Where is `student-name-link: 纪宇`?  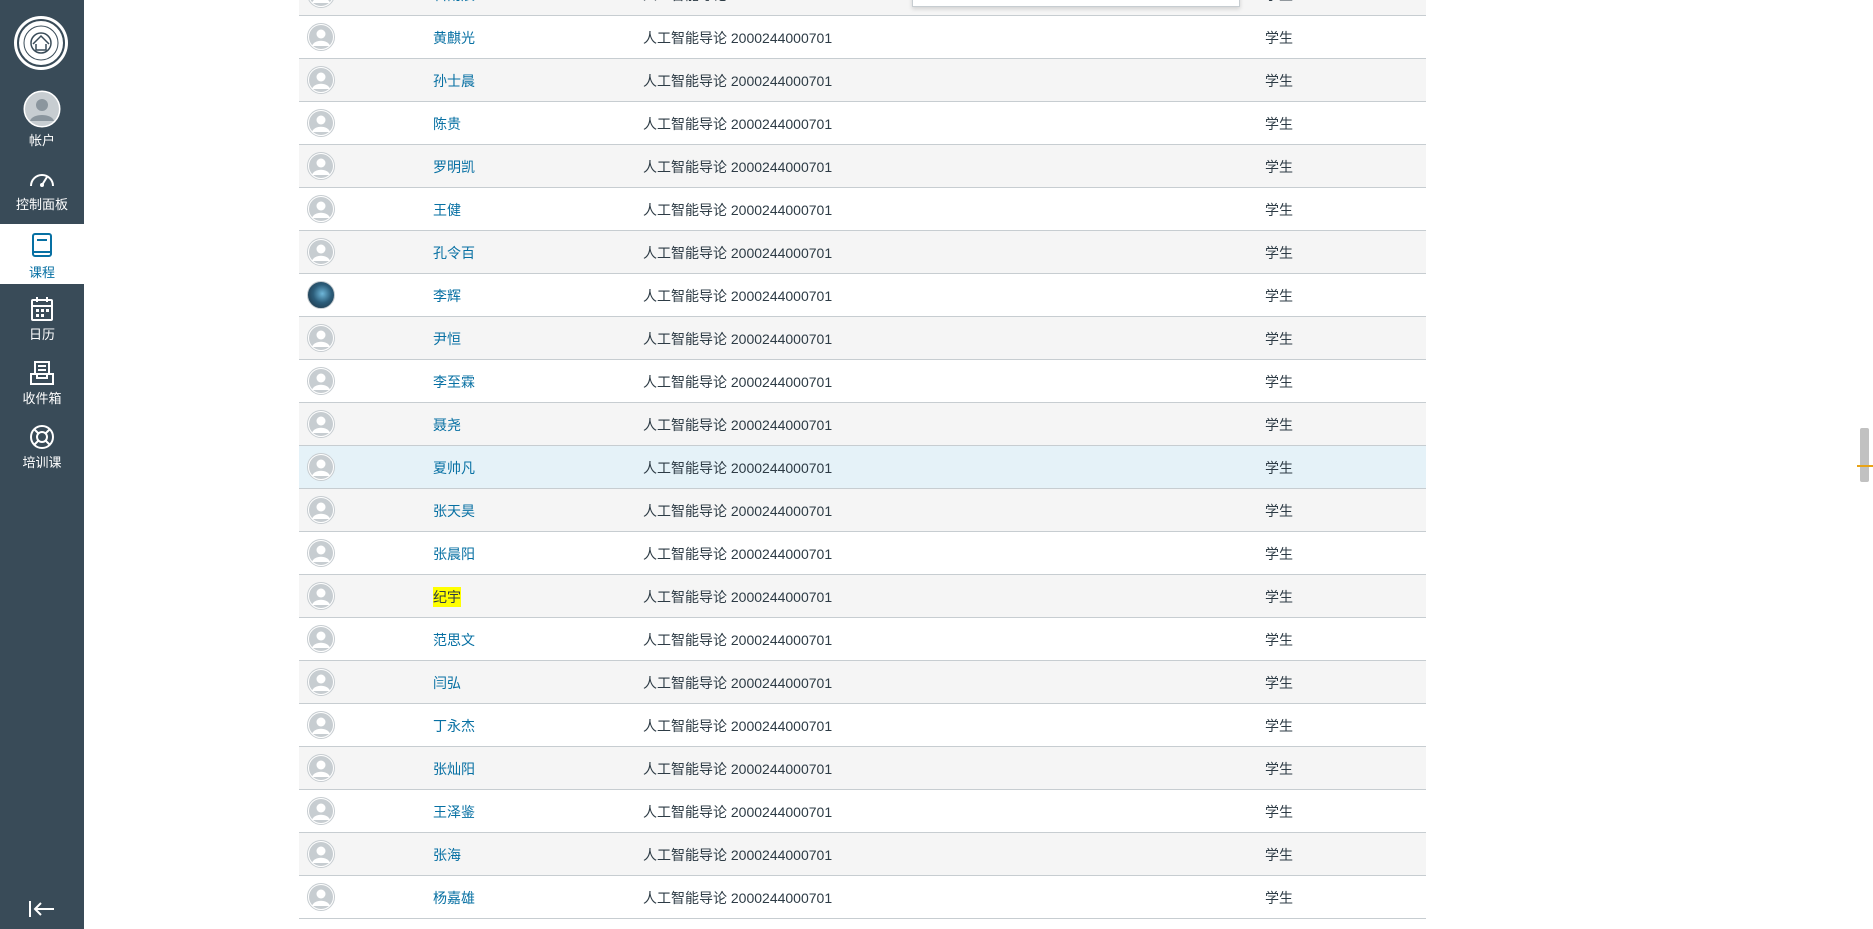
student-name-link: 纪宇 is located at coordinates (447, 597).